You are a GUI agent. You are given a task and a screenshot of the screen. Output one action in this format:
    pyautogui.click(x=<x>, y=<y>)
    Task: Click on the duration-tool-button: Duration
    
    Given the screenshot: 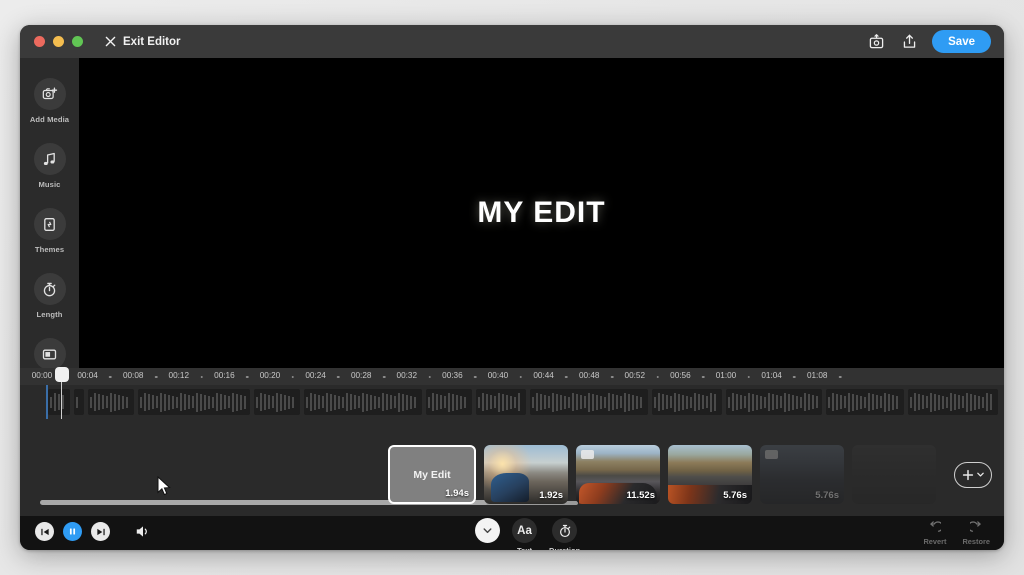 What is the action you would take?
    pyautogui.click(x=564, y=534)
    